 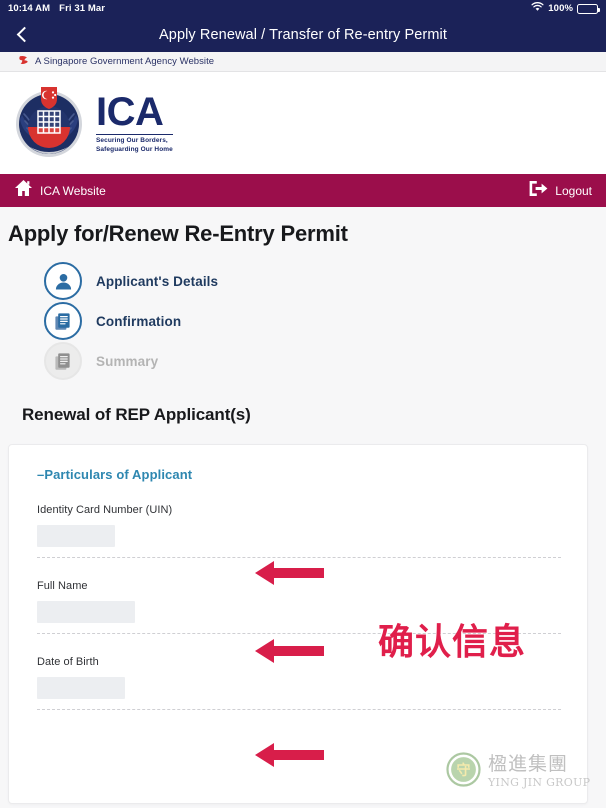 I want to click on stepper-item-applicants-details: Applicant's Details, so click(x=325, y=281).